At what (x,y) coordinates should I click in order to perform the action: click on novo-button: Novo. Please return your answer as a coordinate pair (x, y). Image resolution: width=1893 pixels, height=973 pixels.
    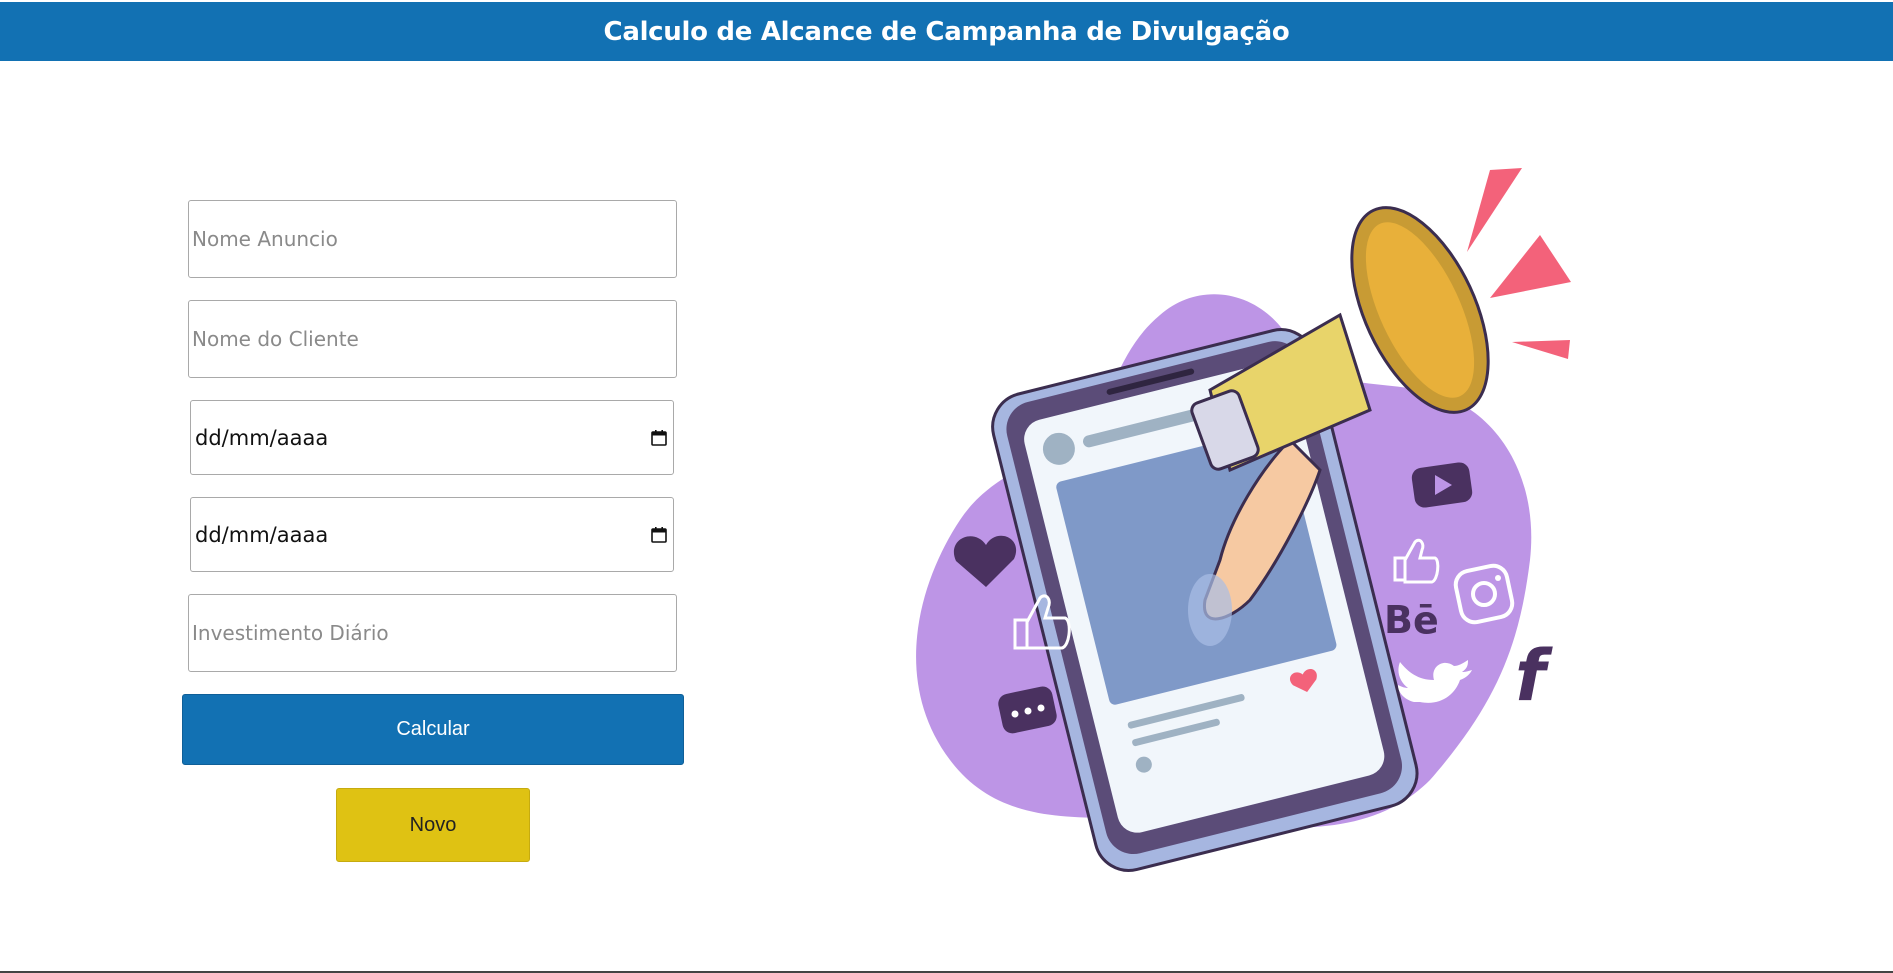
    Looking at the image, I should click on (433, 825).